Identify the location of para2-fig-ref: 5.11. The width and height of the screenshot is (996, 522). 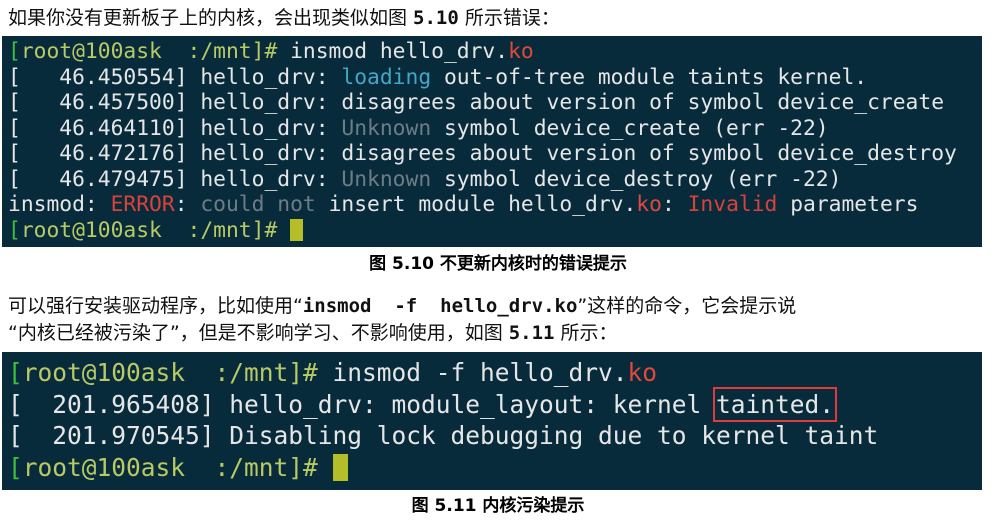
(531, 333).